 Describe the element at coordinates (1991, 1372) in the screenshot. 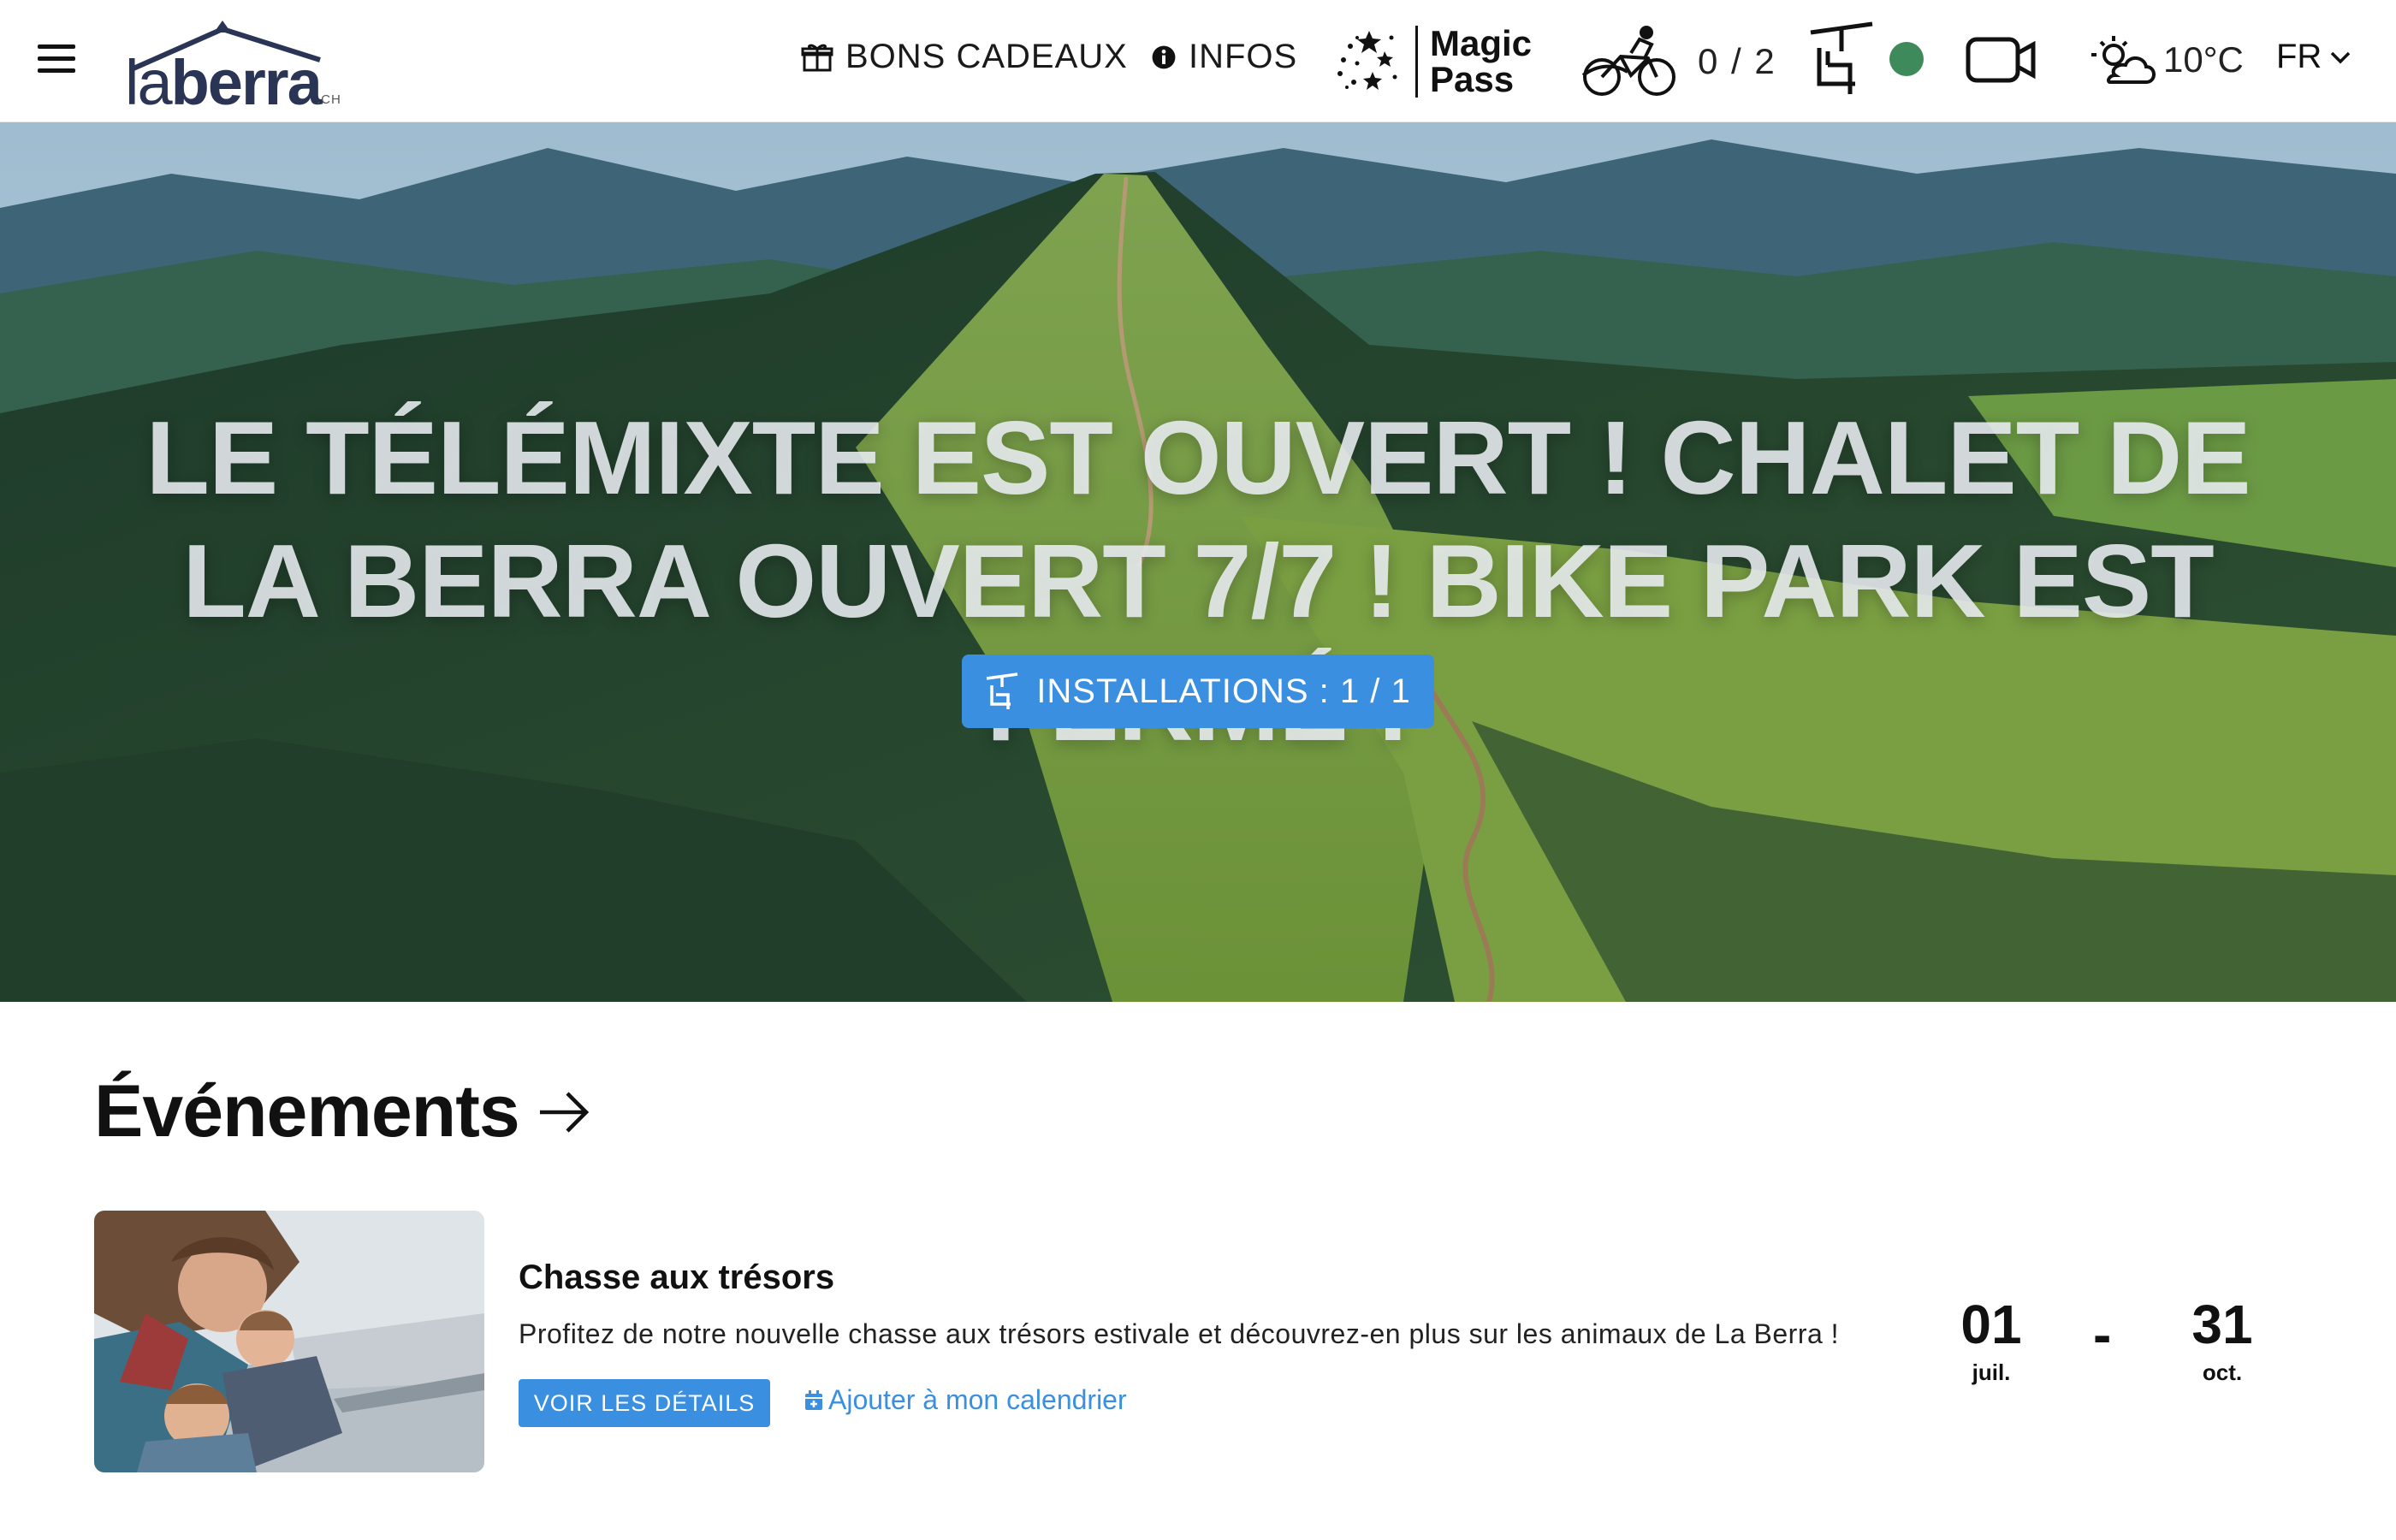

I see `event-start-month: juil.` at that location.